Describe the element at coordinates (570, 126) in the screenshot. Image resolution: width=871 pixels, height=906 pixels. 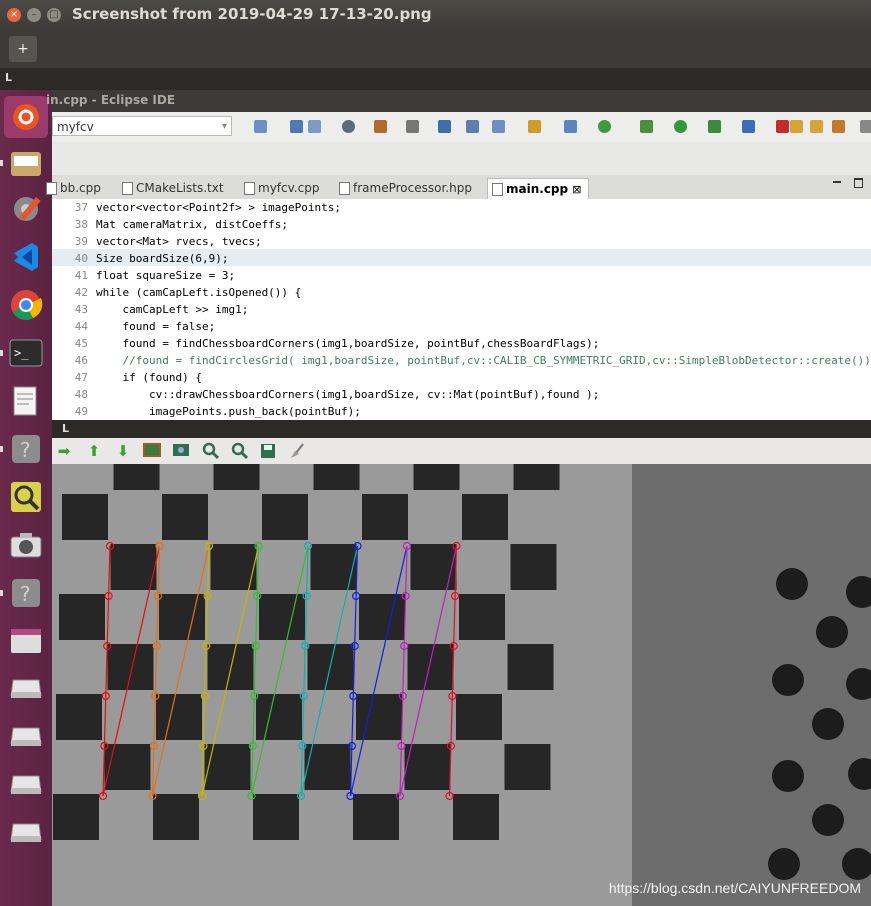
I see `new-class-icon` at that location.